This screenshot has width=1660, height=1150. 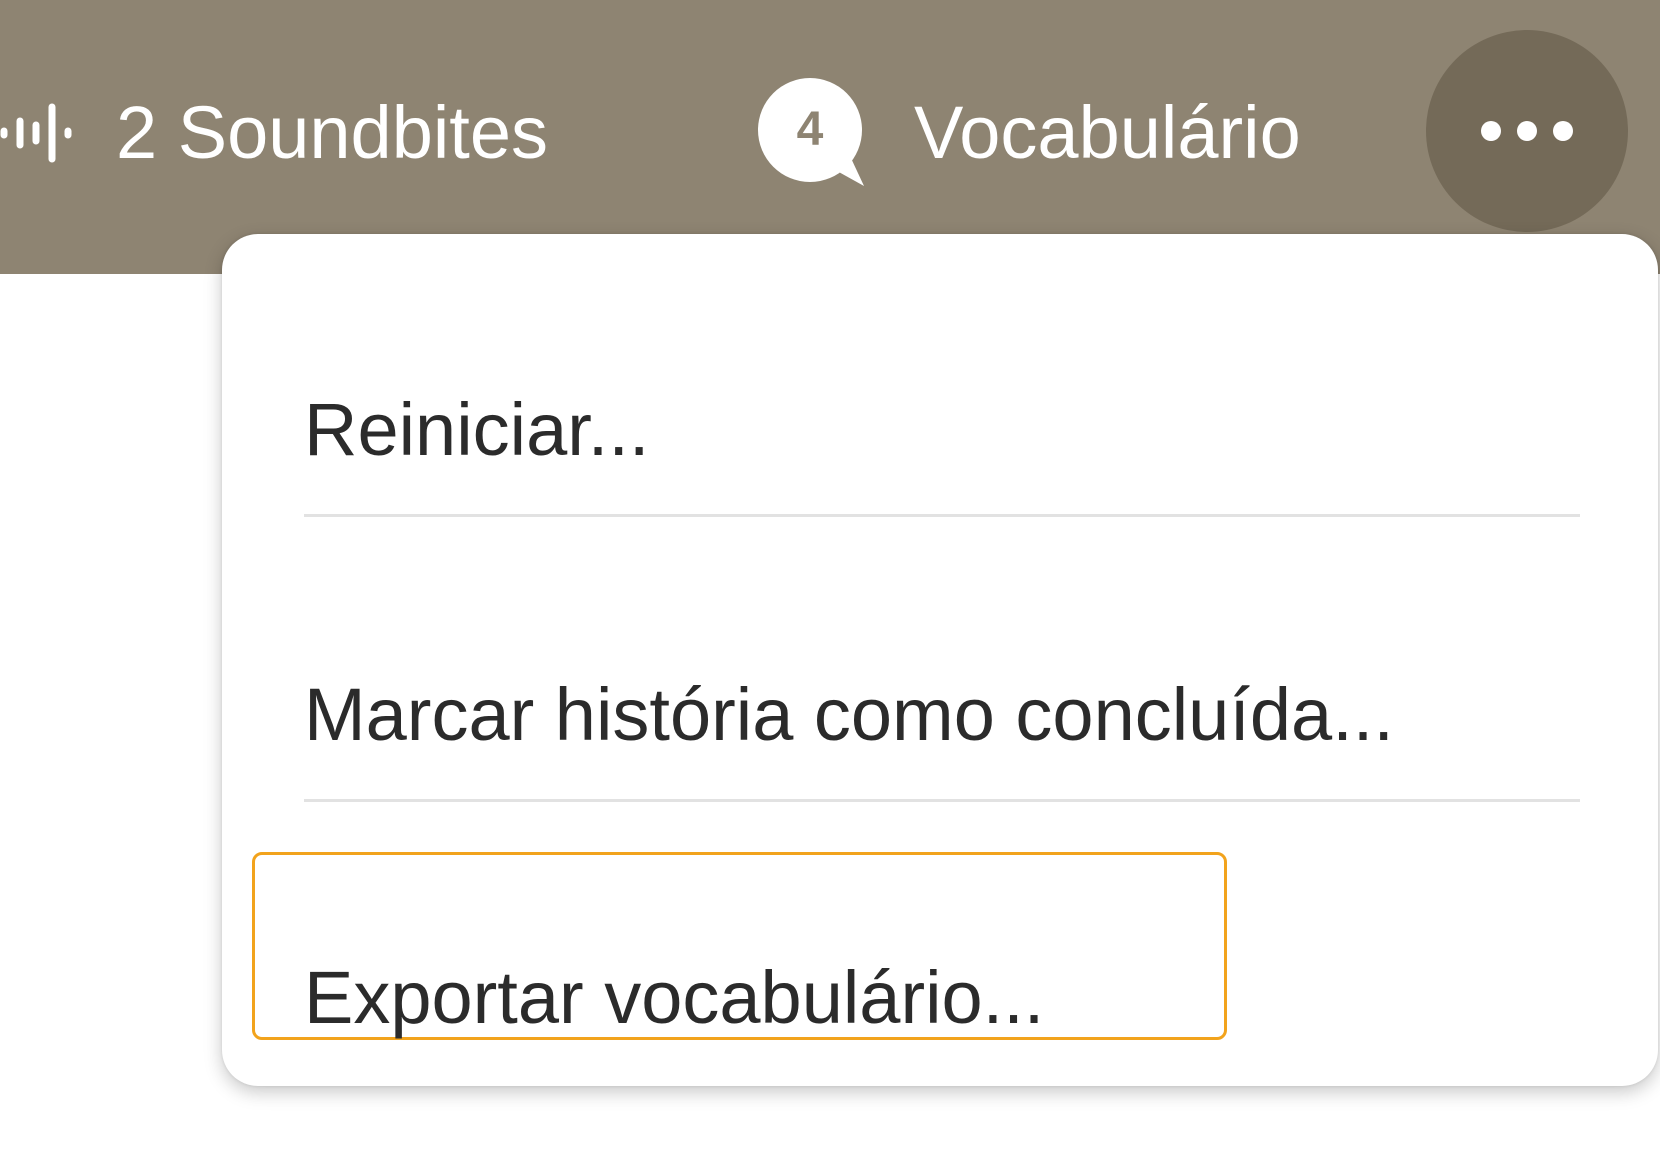 I want to click on vocabulary-count-badge: 4, so click(x=813, y=133).